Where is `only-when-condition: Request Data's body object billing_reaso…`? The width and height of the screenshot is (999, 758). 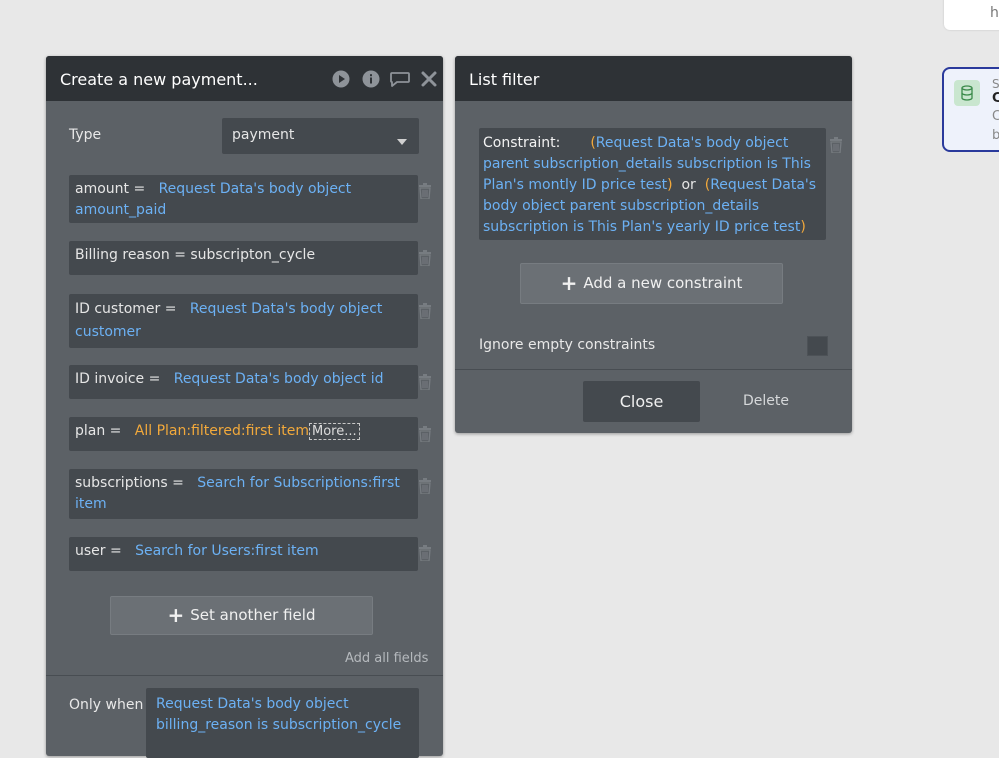
only-when-condition: Request Data's body object billing_reaso… is located at coordinates (282, 723).